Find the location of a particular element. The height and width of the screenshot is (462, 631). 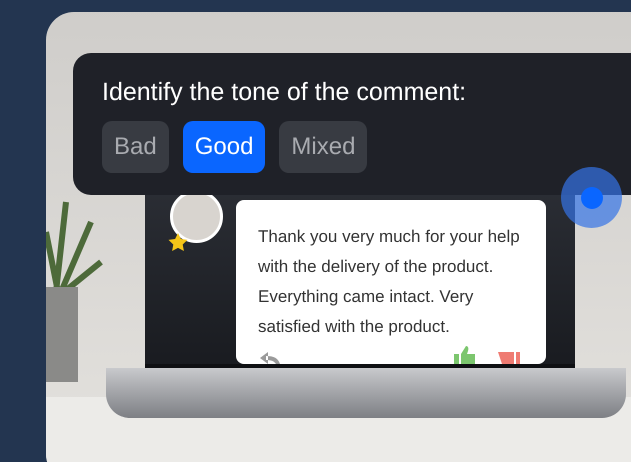

question-title: Identify the tone of the comment: is located at coordinates (285, 92).